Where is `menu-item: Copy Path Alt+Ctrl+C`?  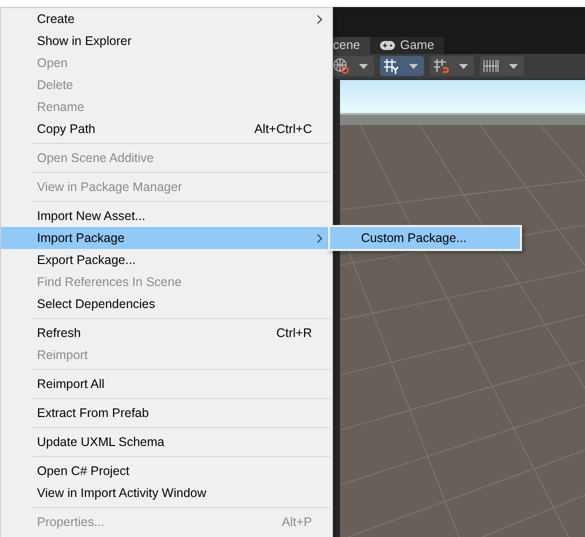 menu-item: Copy Path Alt+Ctrl+C is located at coordinates (166, 129).